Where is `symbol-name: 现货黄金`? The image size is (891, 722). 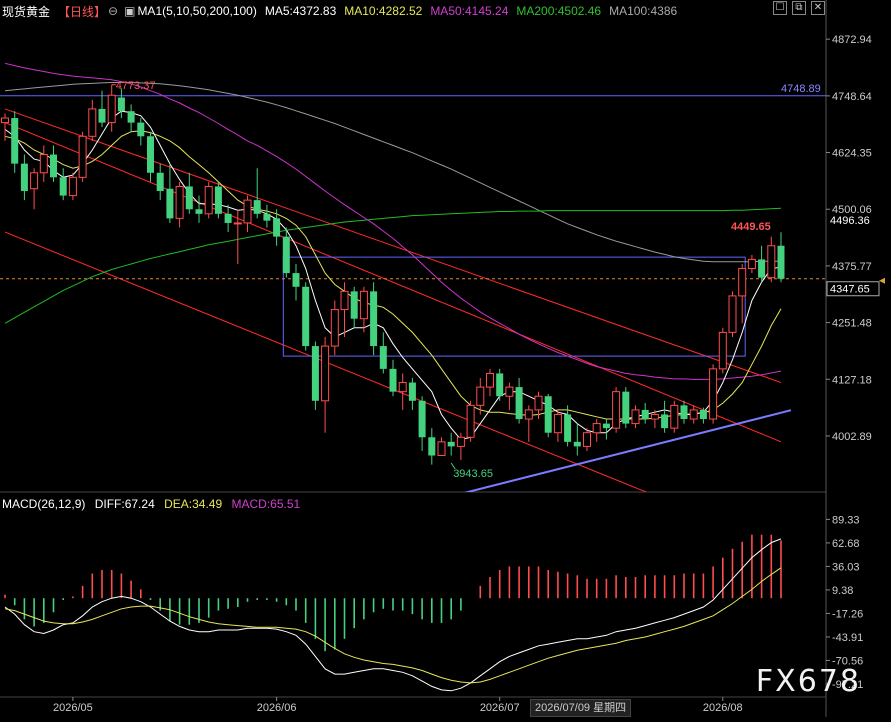 symbol-name: 现货黄金 is located at coordinates (26, 11).